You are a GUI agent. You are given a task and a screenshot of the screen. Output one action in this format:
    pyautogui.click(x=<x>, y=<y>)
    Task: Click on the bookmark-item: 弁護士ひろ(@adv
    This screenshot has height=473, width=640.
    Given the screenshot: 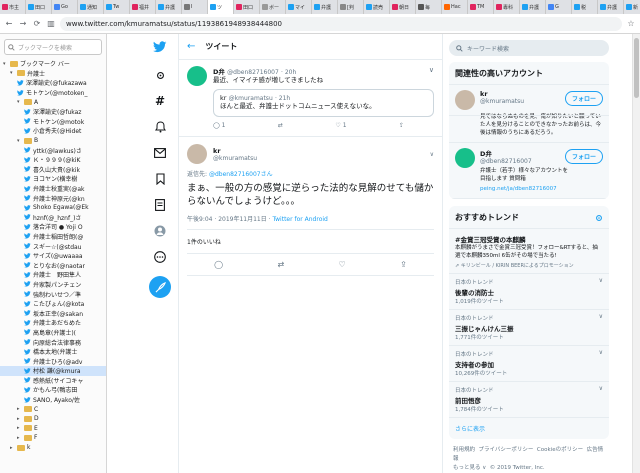 What is the action you would take?
    pyautogui.click(x=53, y=361)
    